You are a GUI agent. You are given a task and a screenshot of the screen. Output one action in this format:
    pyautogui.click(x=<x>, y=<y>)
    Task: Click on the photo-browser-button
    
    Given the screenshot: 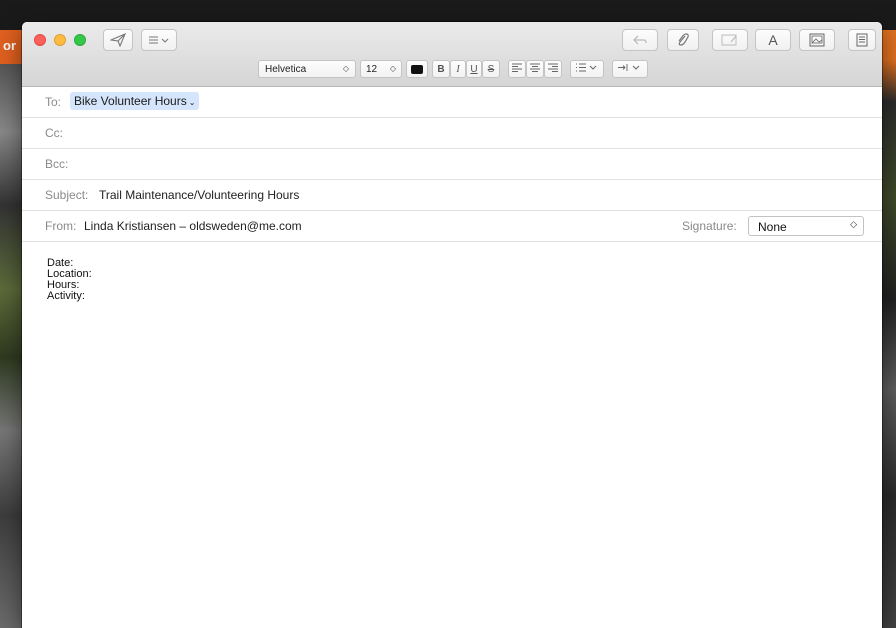 What is the action you would take?
    pyautogui.click(x=817, y=40)
    